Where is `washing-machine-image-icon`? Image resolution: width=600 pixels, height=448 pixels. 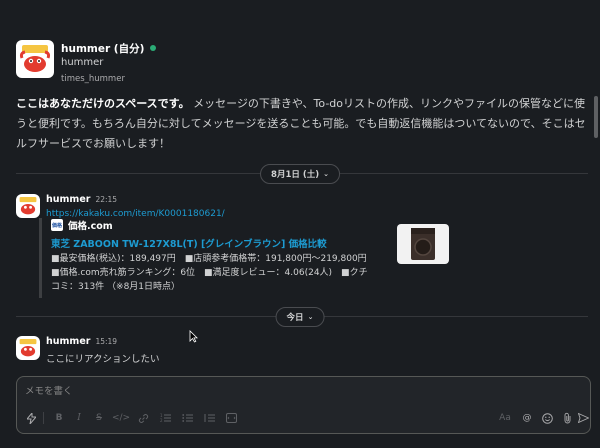 washing-machine-image-icon is located at coordinates (423, 244).